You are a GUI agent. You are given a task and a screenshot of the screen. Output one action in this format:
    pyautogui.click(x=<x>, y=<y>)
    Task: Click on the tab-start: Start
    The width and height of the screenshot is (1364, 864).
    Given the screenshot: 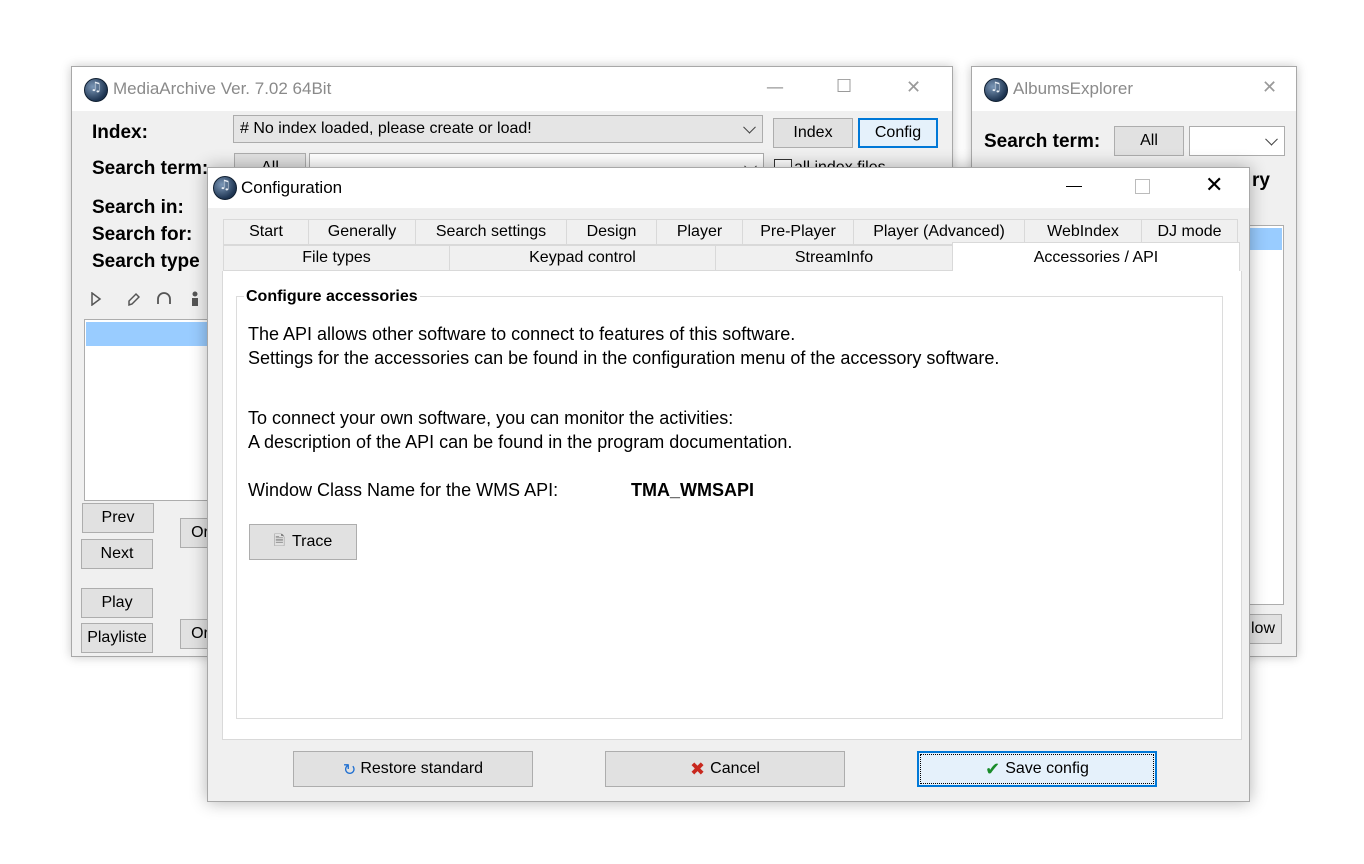 What is the action you would take?
    pyautogui.click(x=266, y=232)
    